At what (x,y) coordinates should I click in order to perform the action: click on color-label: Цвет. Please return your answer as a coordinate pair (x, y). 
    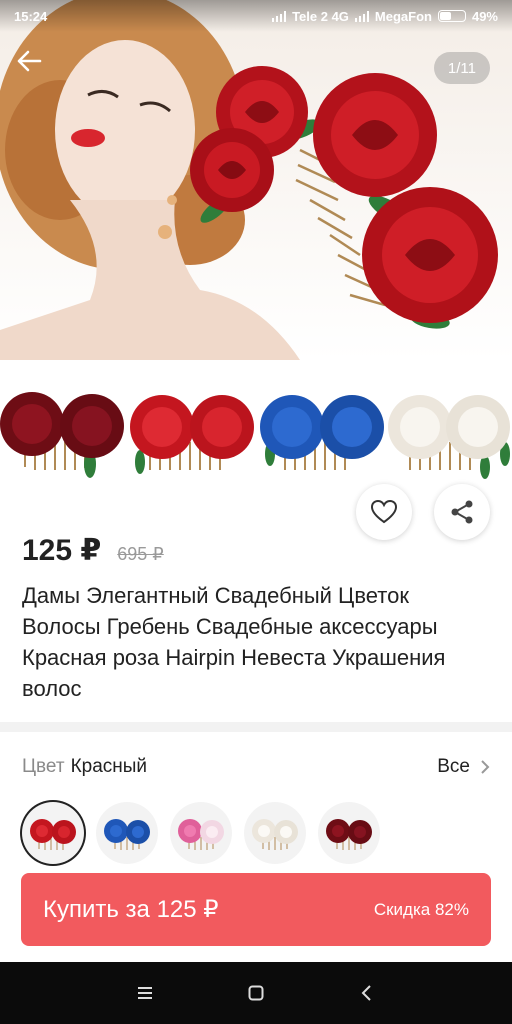
    Looking at the image, I should click on (43, 766).